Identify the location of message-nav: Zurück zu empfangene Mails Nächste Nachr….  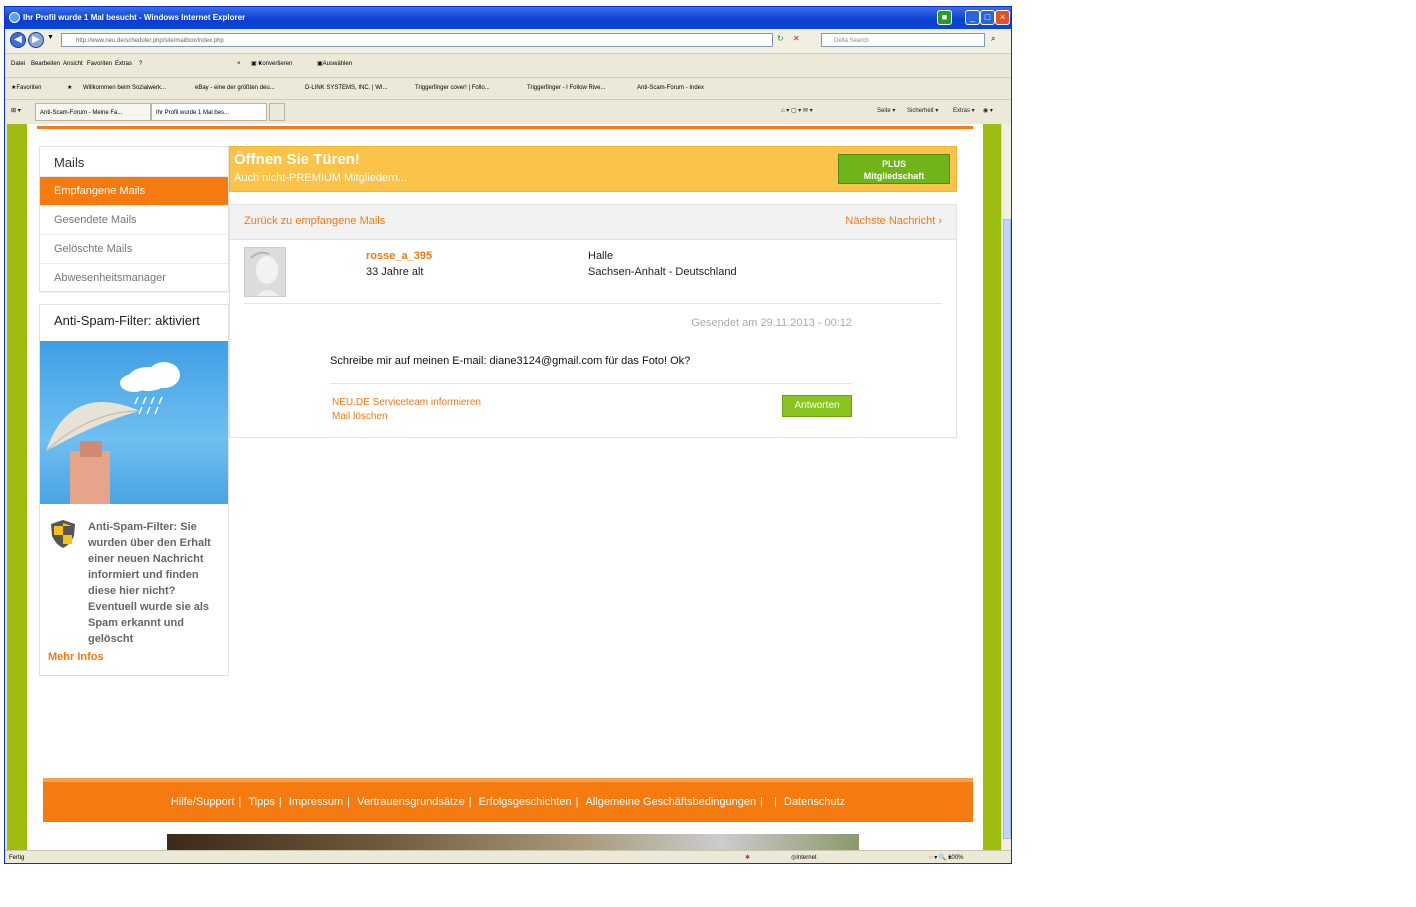
(593, 222).